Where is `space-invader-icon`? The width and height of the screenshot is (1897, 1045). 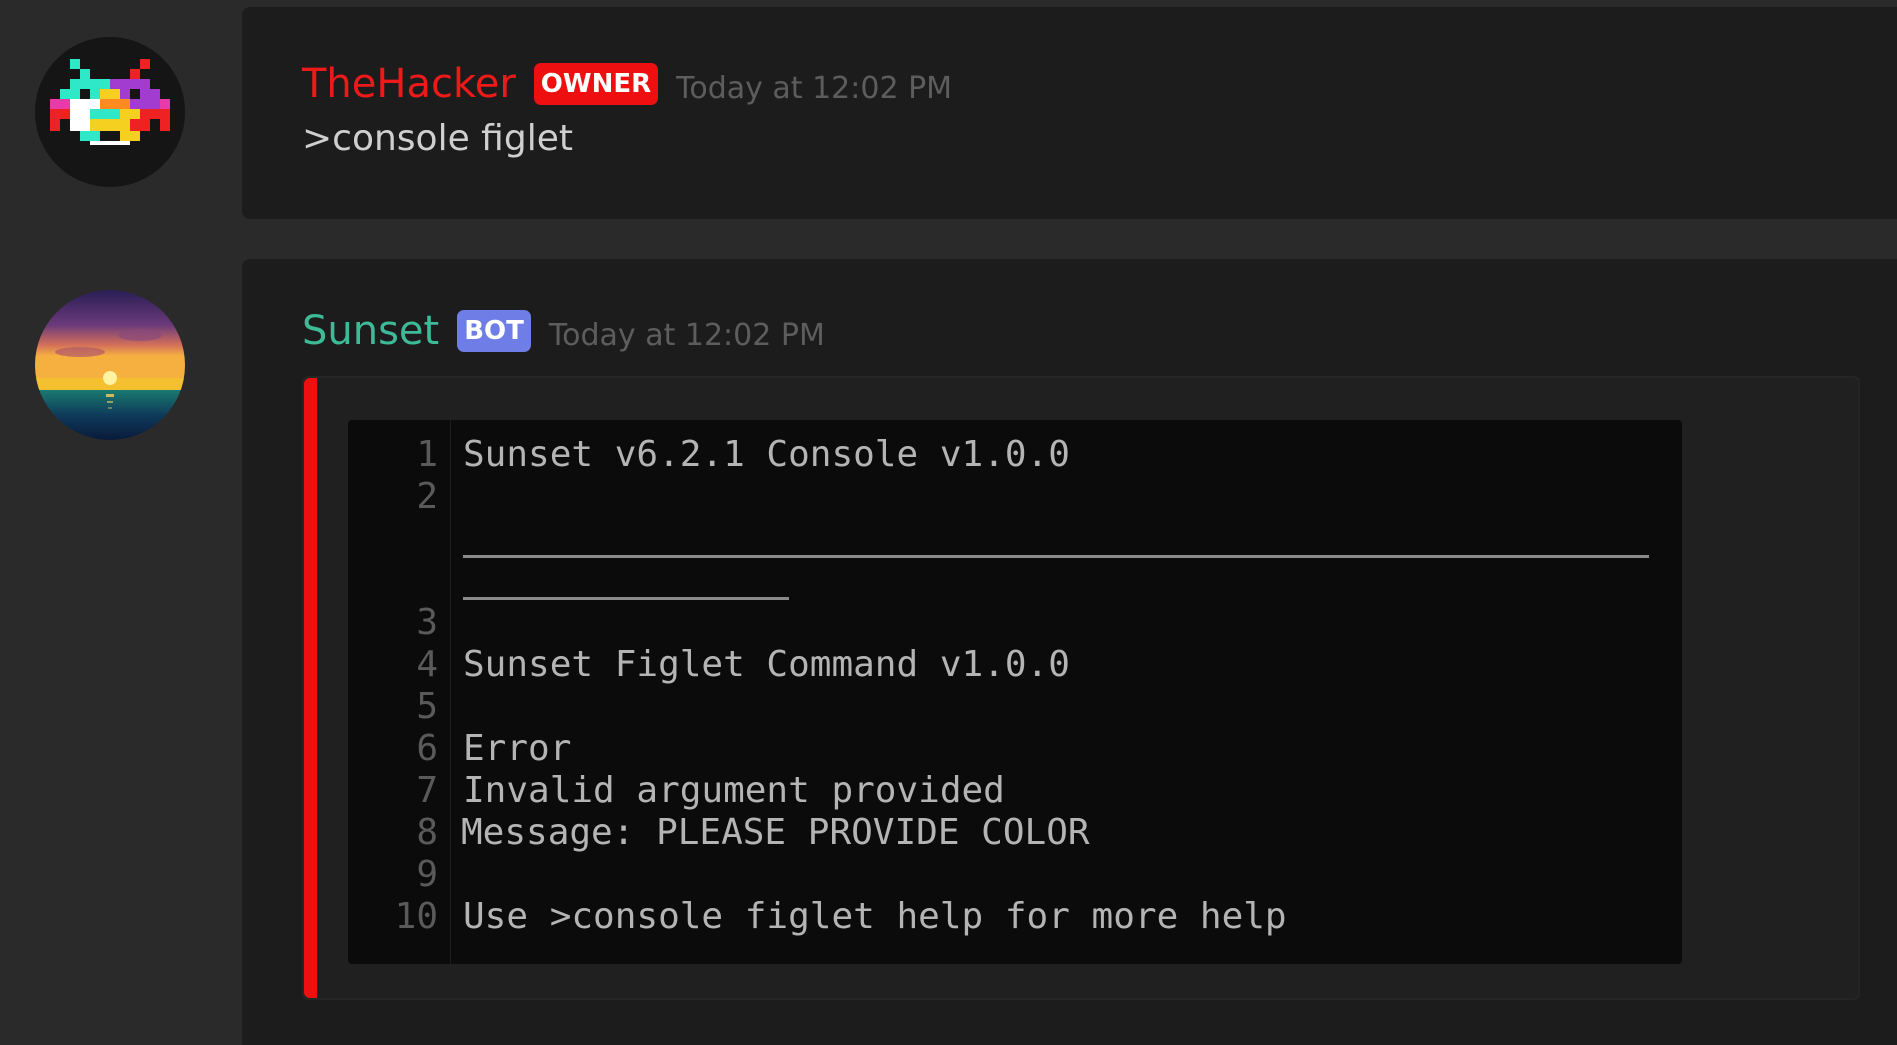
space-invader-icon is located at coordinates (110, 112).